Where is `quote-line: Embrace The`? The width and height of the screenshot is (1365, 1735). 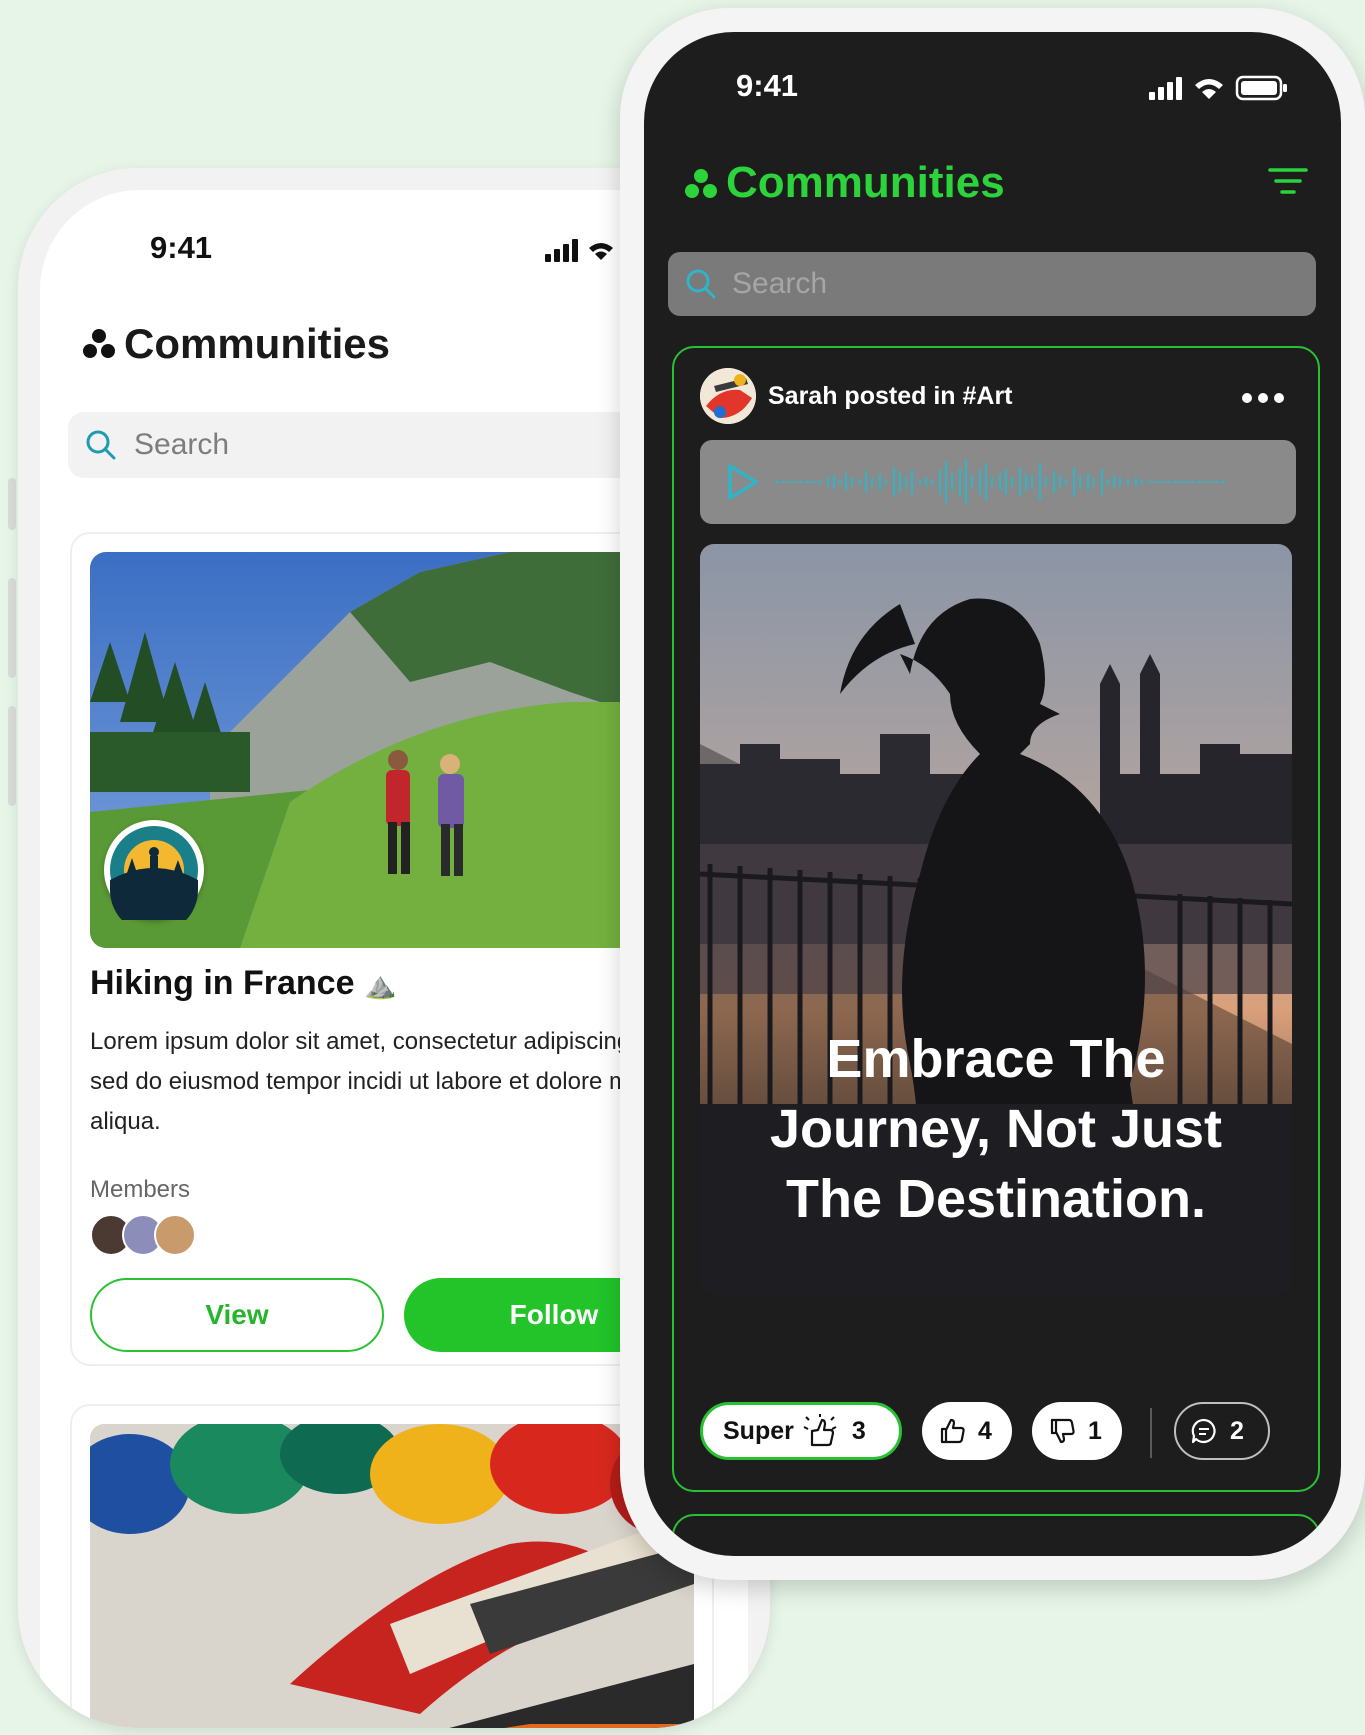
quote-line: Embrace The is located at coordinates (996, 1059).